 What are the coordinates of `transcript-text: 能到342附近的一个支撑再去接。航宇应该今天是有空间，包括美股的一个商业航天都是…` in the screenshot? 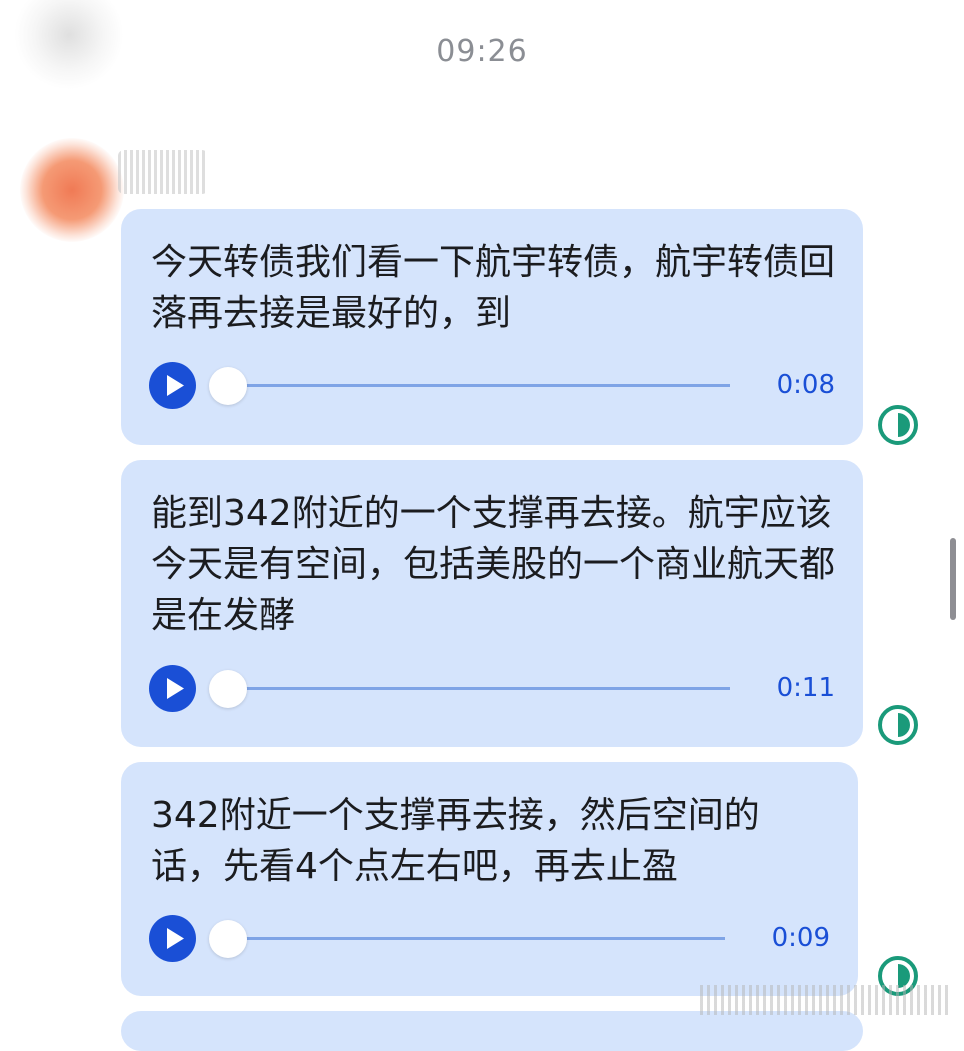 It's located at (493, 564).